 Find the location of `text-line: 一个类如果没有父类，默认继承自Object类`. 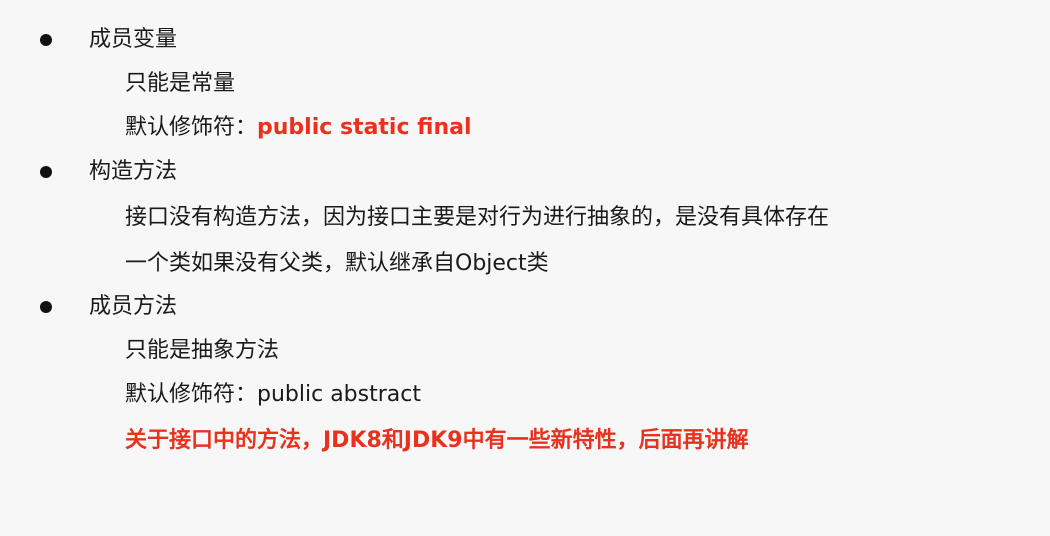

text-line: 一个类如果没有父类，默认继承自Object类 is located at coordinates (337, 263).